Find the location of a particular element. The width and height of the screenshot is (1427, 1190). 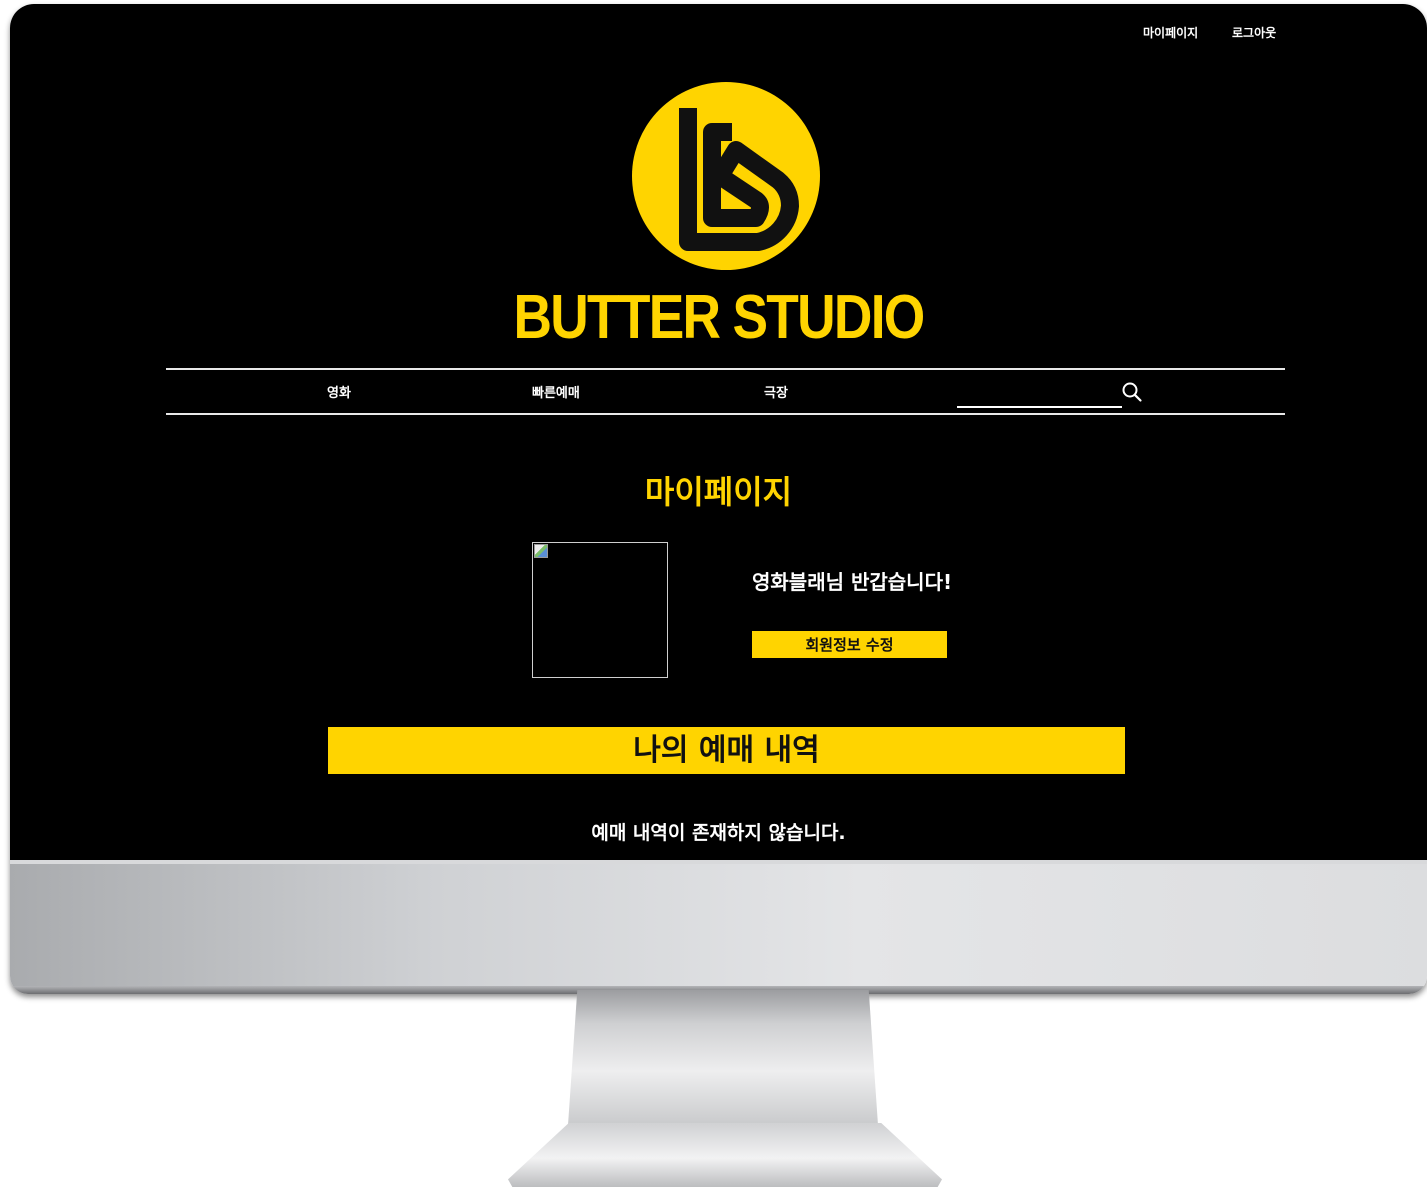

reservations-heading: 나의 예매 내역 is located at coordinates (726, 750).